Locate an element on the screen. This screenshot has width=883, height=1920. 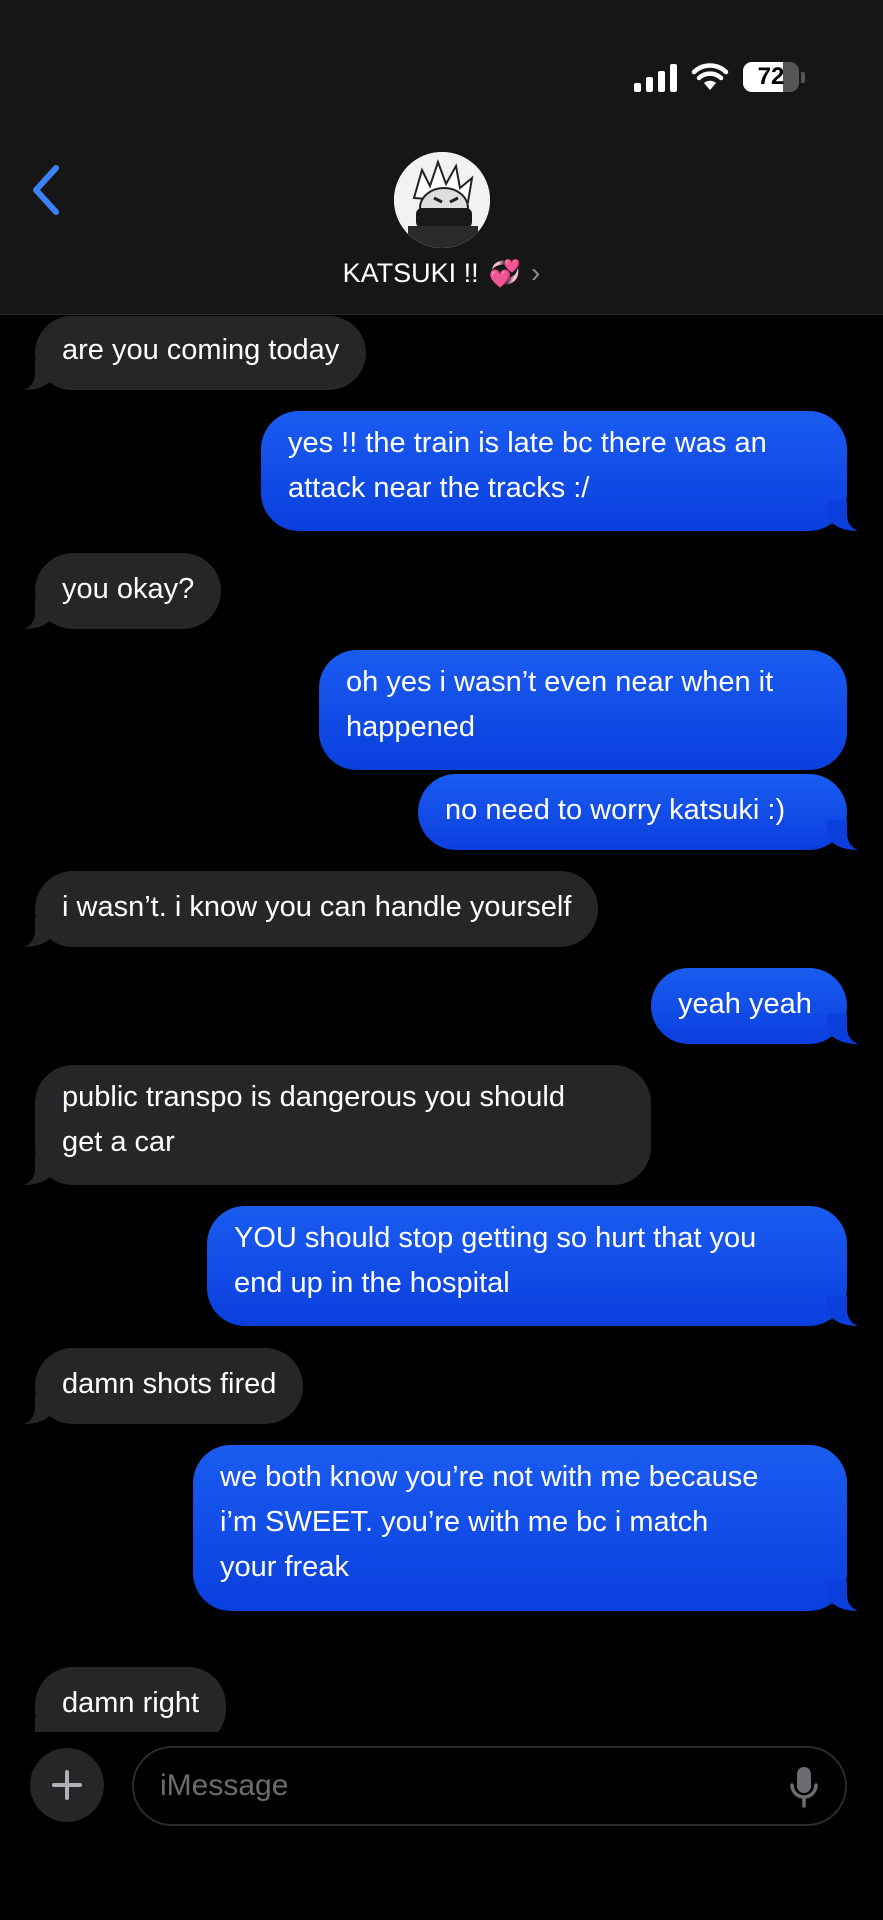
battery-icon: 72 is located at coordinates (774, 77).